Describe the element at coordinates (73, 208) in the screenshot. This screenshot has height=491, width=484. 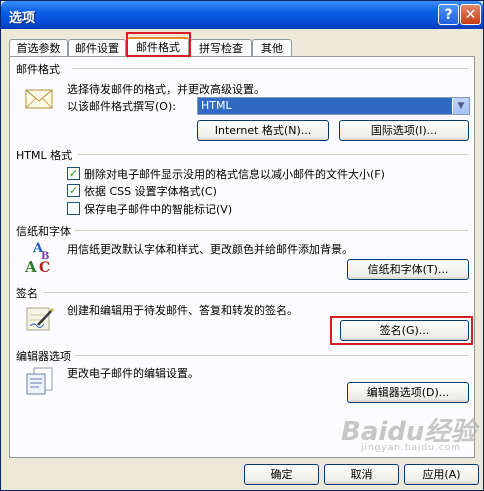
I see `smart-tags-checkbox` at that location.